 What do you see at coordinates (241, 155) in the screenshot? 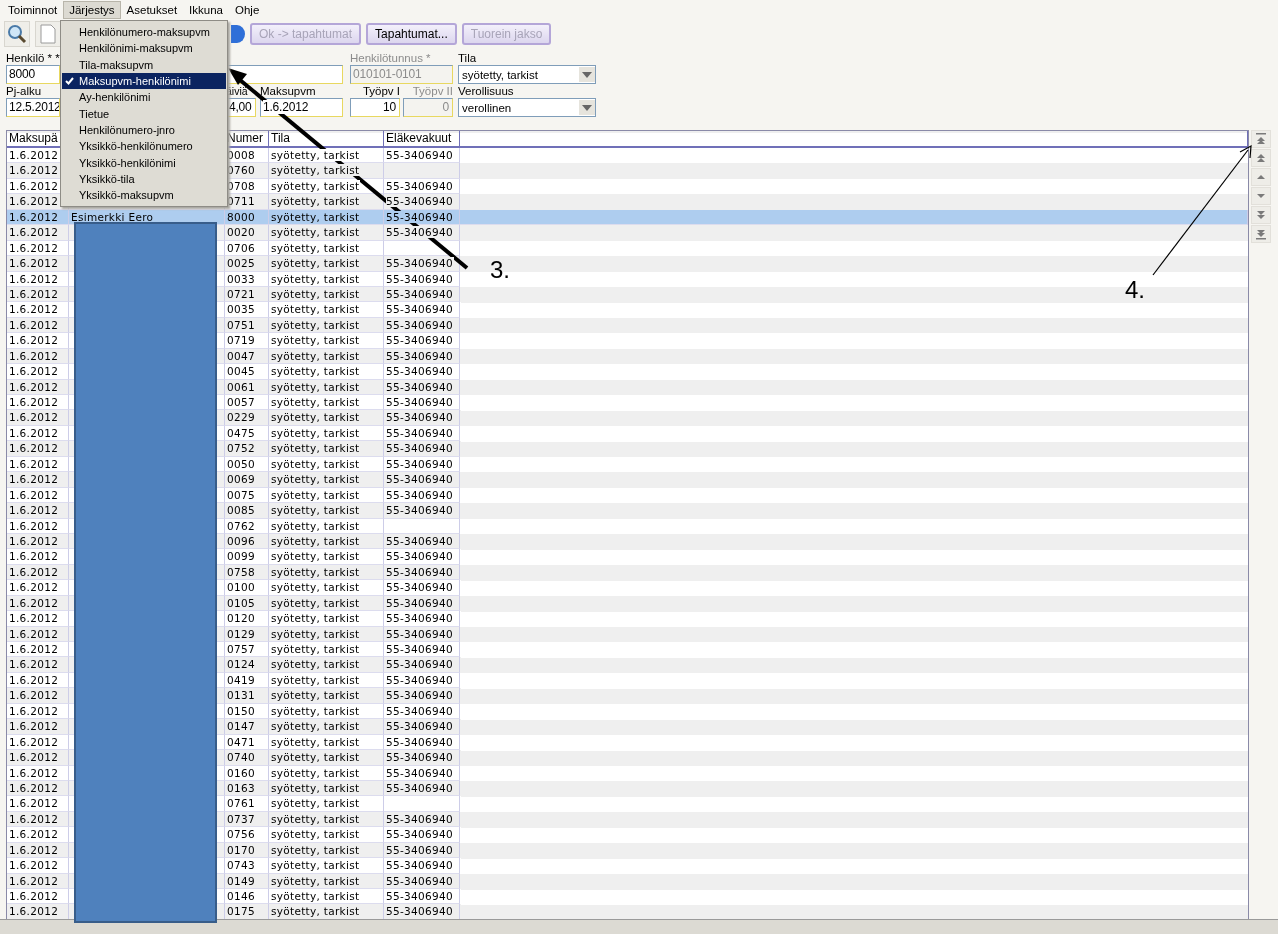
I see `table-cell: 0008` at bounding box center [241, 155].